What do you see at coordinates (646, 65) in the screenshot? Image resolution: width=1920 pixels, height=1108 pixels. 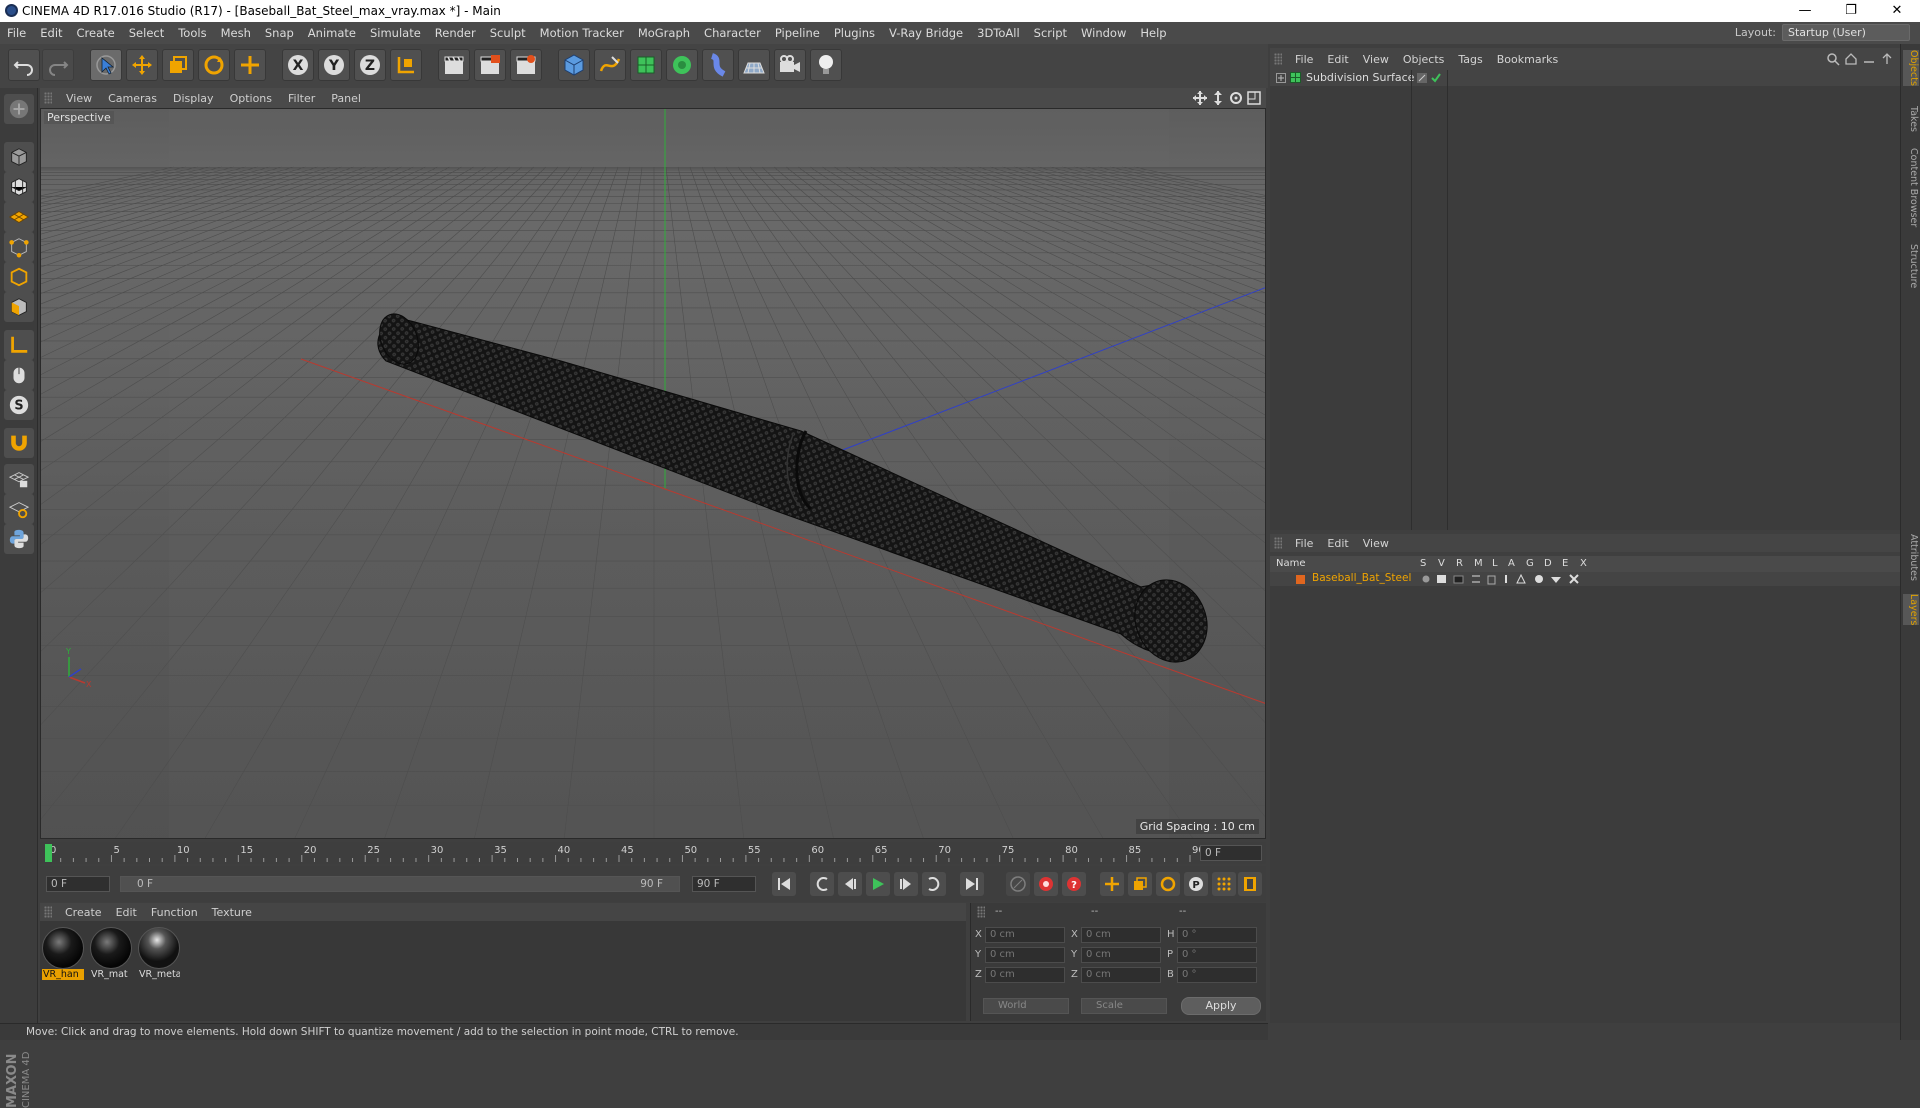 I see `add-subdivision-button` at bounding box center [646, 65].